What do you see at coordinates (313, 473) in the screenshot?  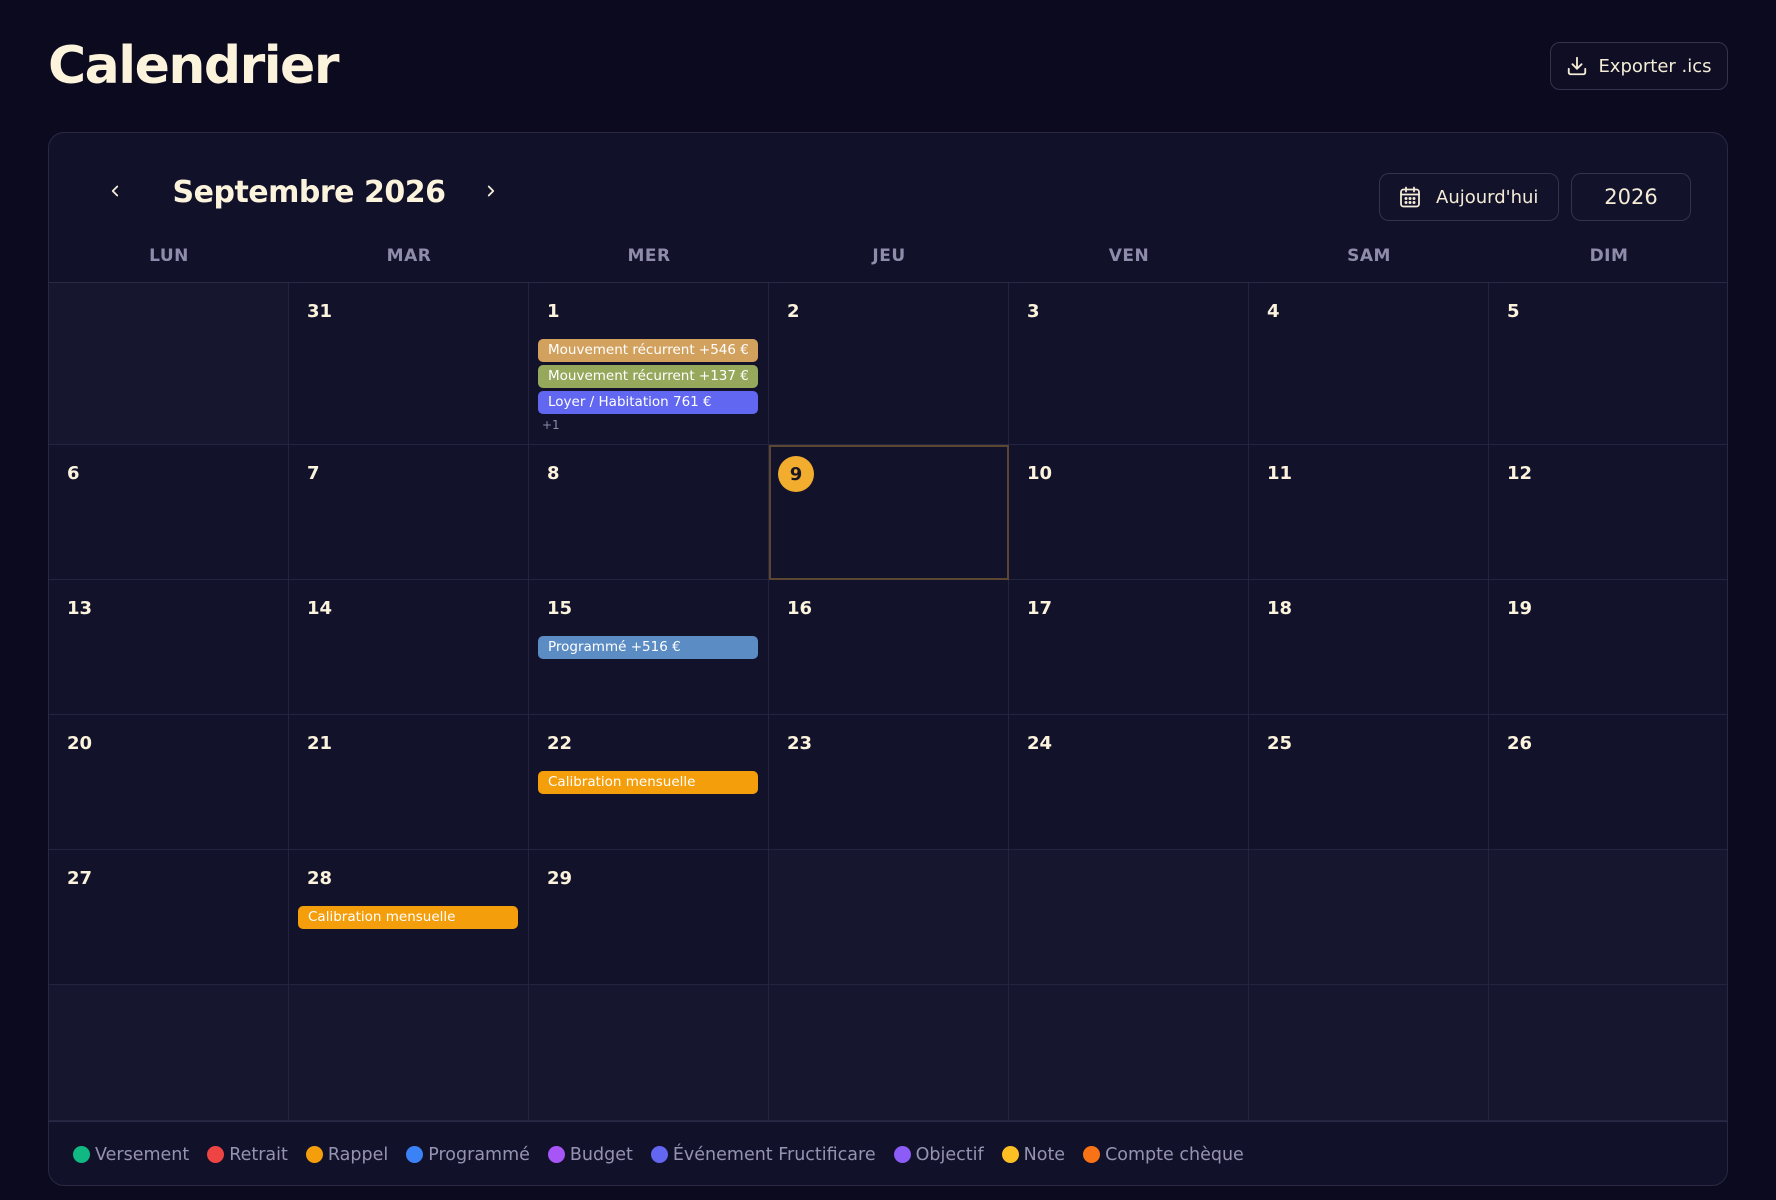 I see `day-number: 7` at bounding box center [313, 473].